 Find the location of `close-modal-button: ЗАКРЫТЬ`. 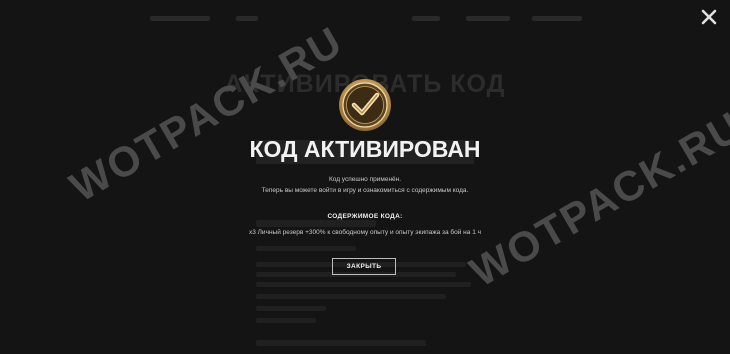

close-modal-button: ЗАКРЫТЬ is located at coordinates (364, 266).